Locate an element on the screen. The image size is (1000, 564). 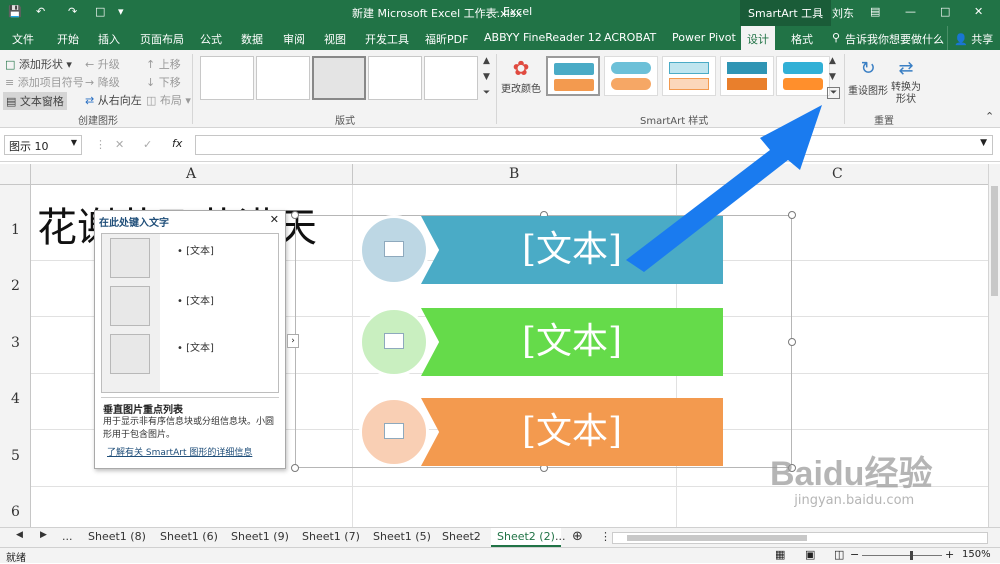
column-header-b: B is located at coordinates (514, 174).